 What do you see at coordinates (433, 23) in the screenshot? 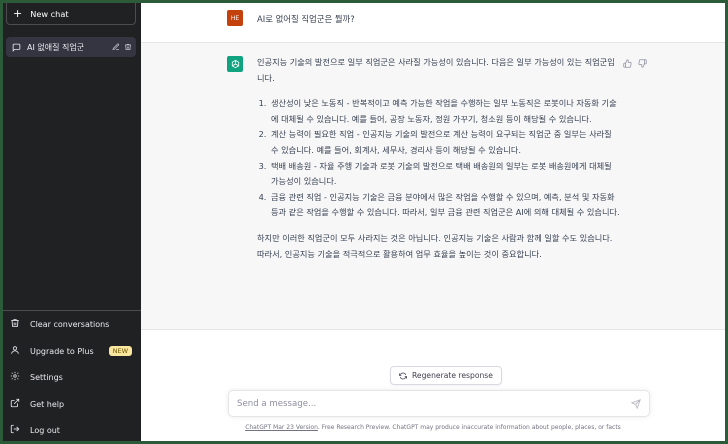
I see `user-message-row: HE AI로 없어질 직업군은 뭘까?` at bounding box center [433, 23].